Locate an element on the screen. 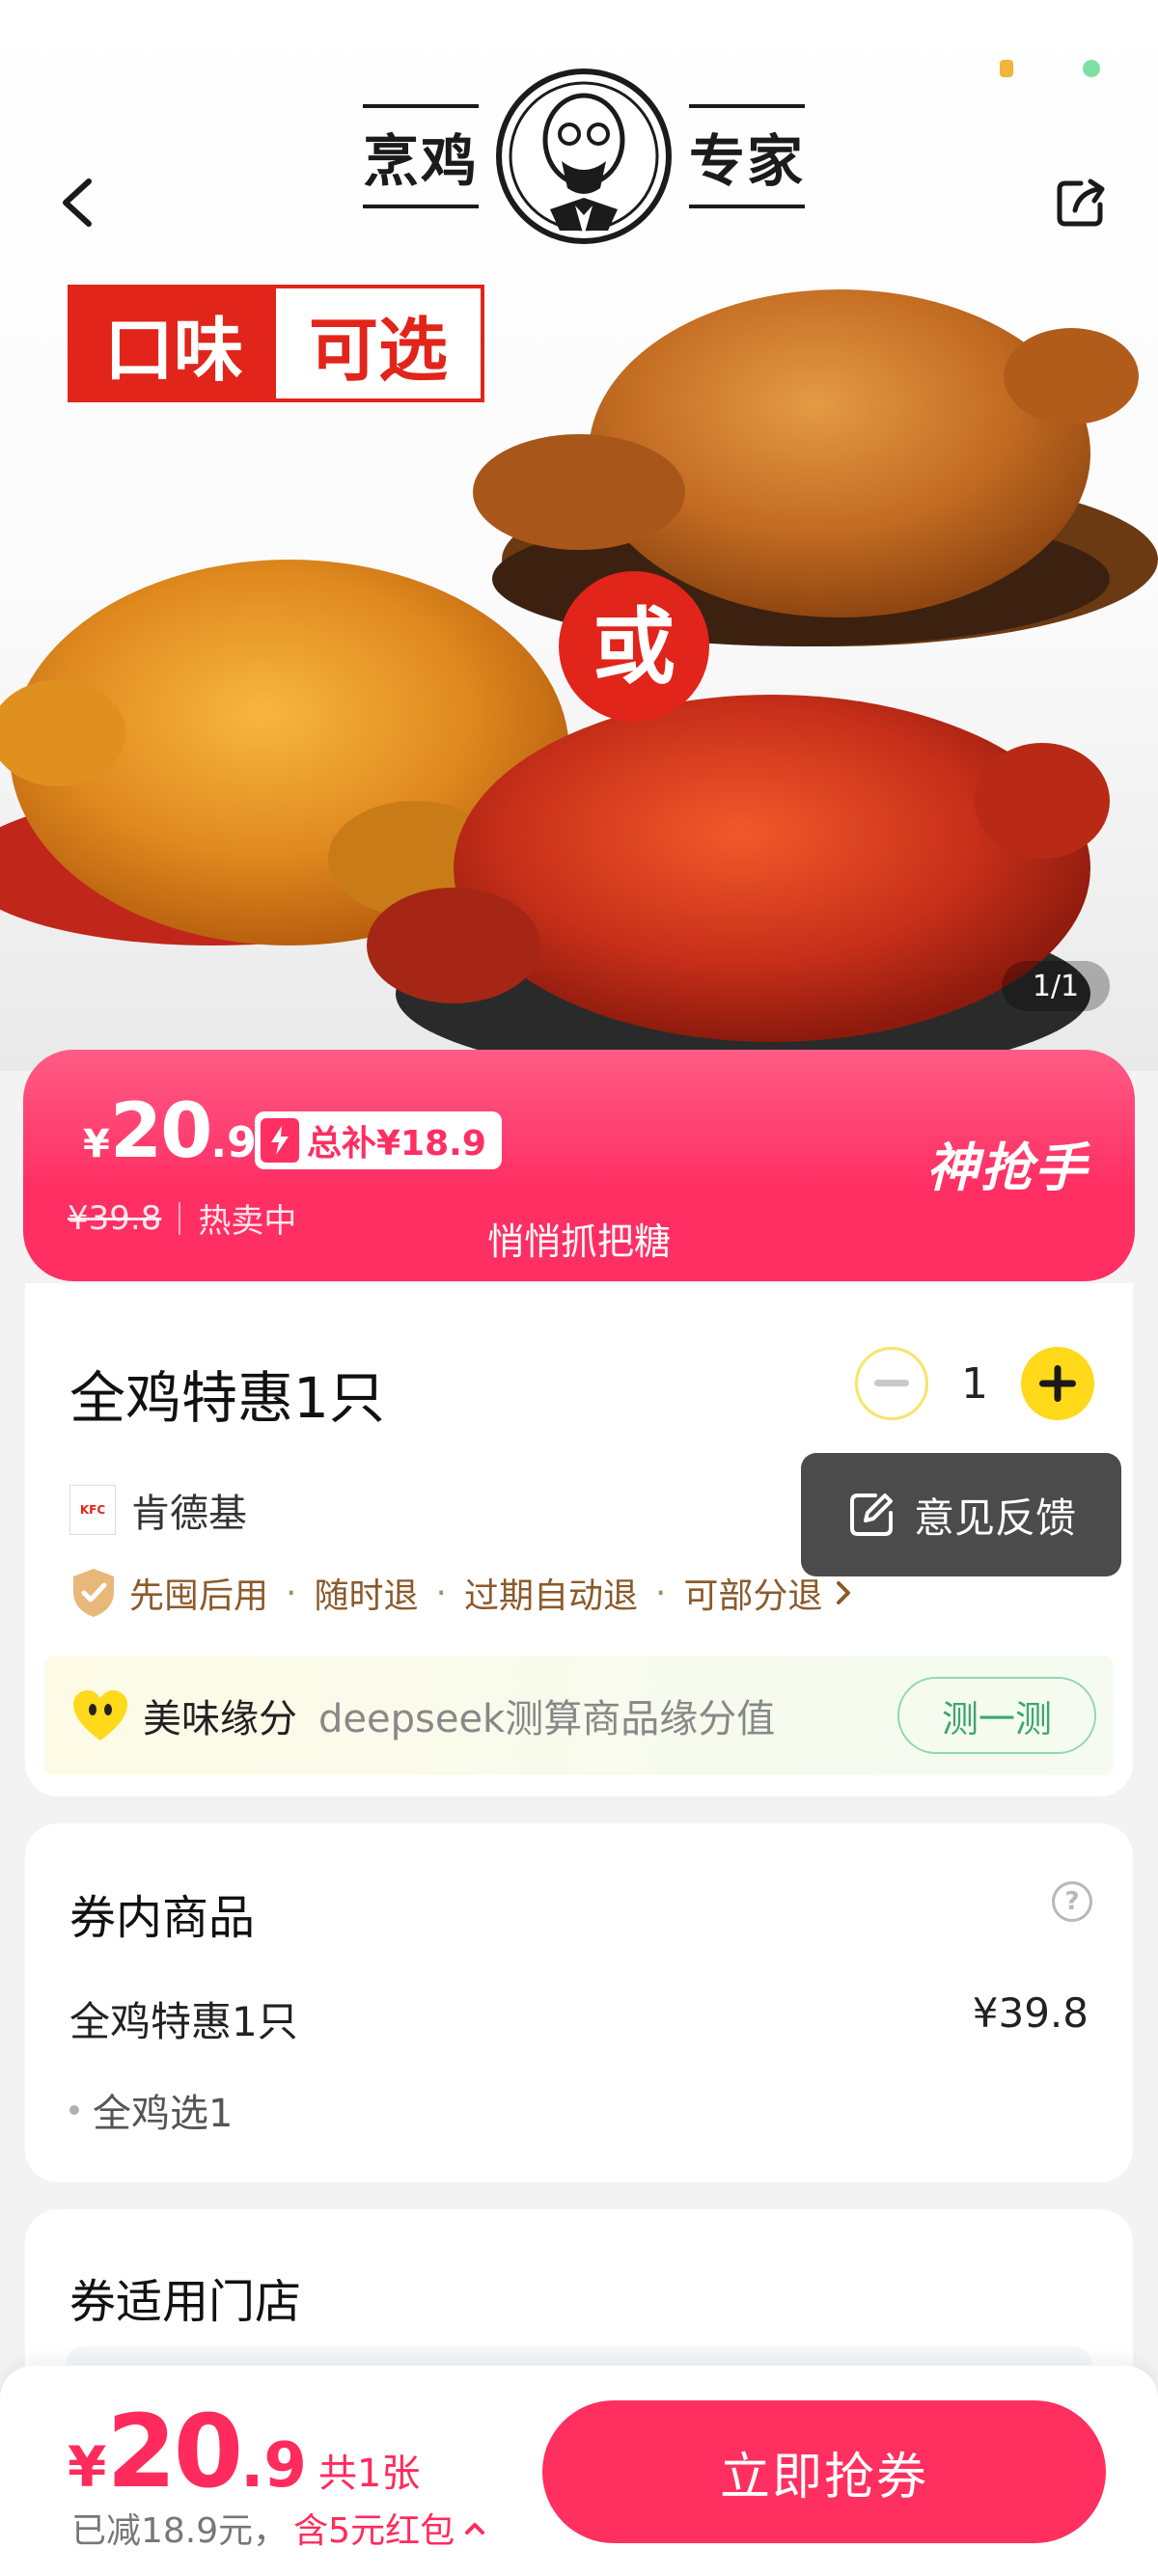 The width and height of the screenshot is (1158, 2576). quantity-minus-button is located at coordinates (891, 1384).